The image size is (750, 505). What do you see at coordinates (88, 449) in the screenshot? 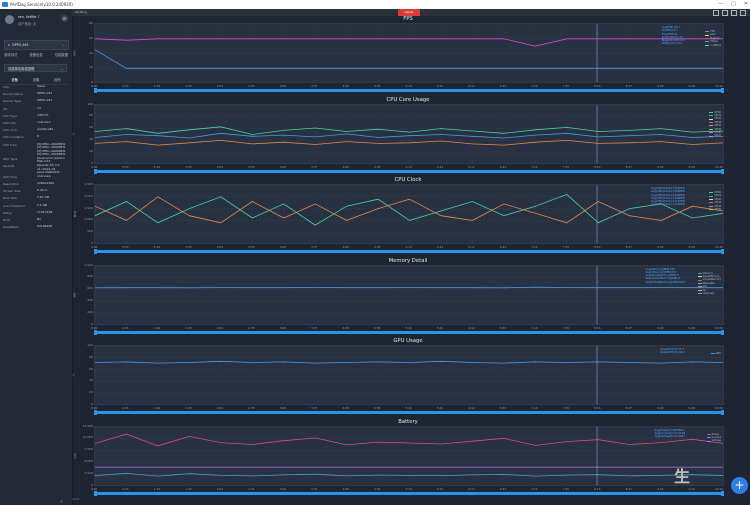
I see `y-tick-label: 7,500` at bounding box center [88, 449].